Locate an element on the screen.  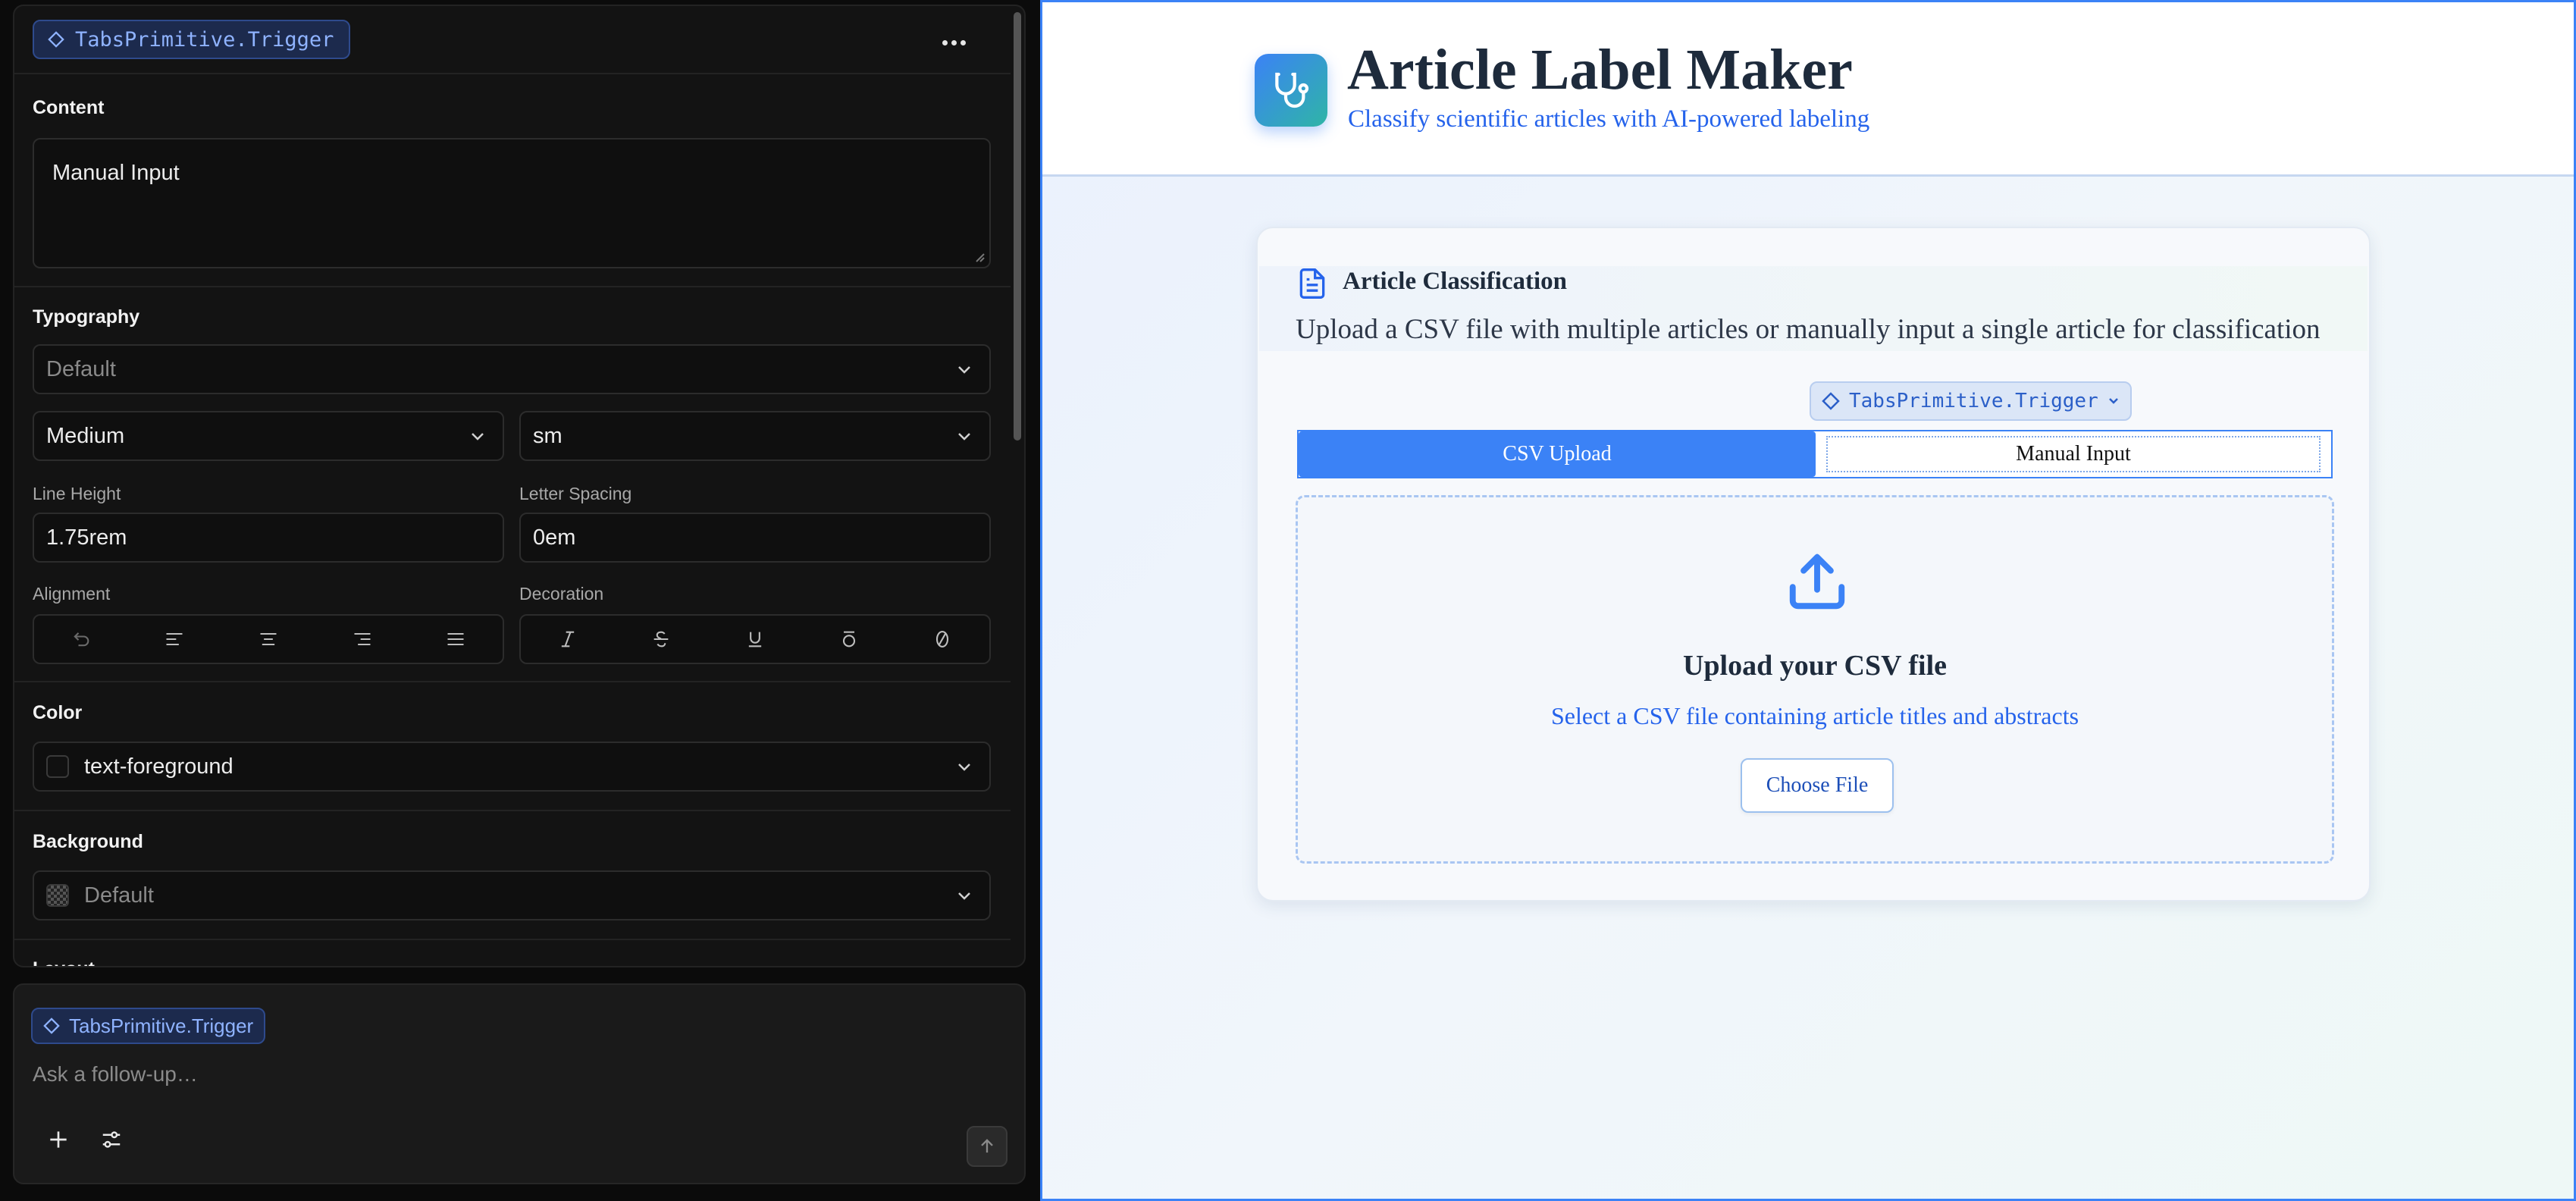
alignment-label: Alignment is located at coordinates (72, 594).